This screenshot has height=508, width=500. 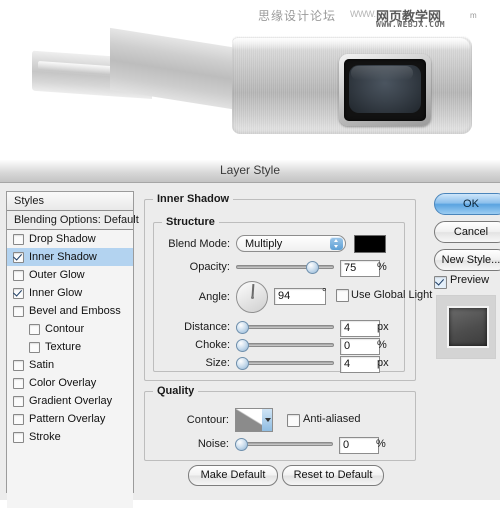 What do you see at coordinates (363, 14) in the screenshot?
I see `watermark-www: WWW.` at bounding box center [363, 14].